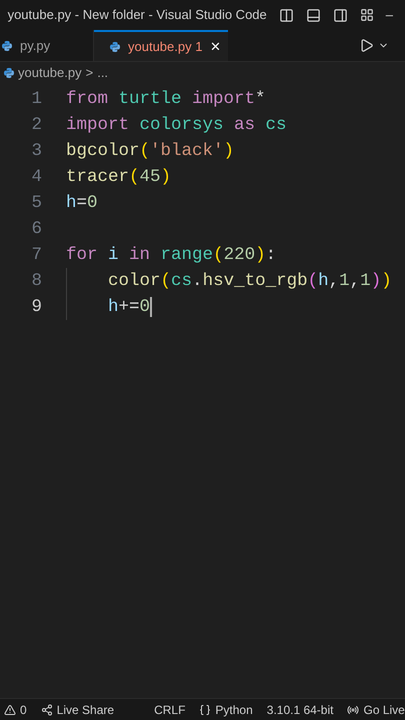  Describe the element at coordinates (151, 307) in the screenshot. I see `text-cursor` at that location.